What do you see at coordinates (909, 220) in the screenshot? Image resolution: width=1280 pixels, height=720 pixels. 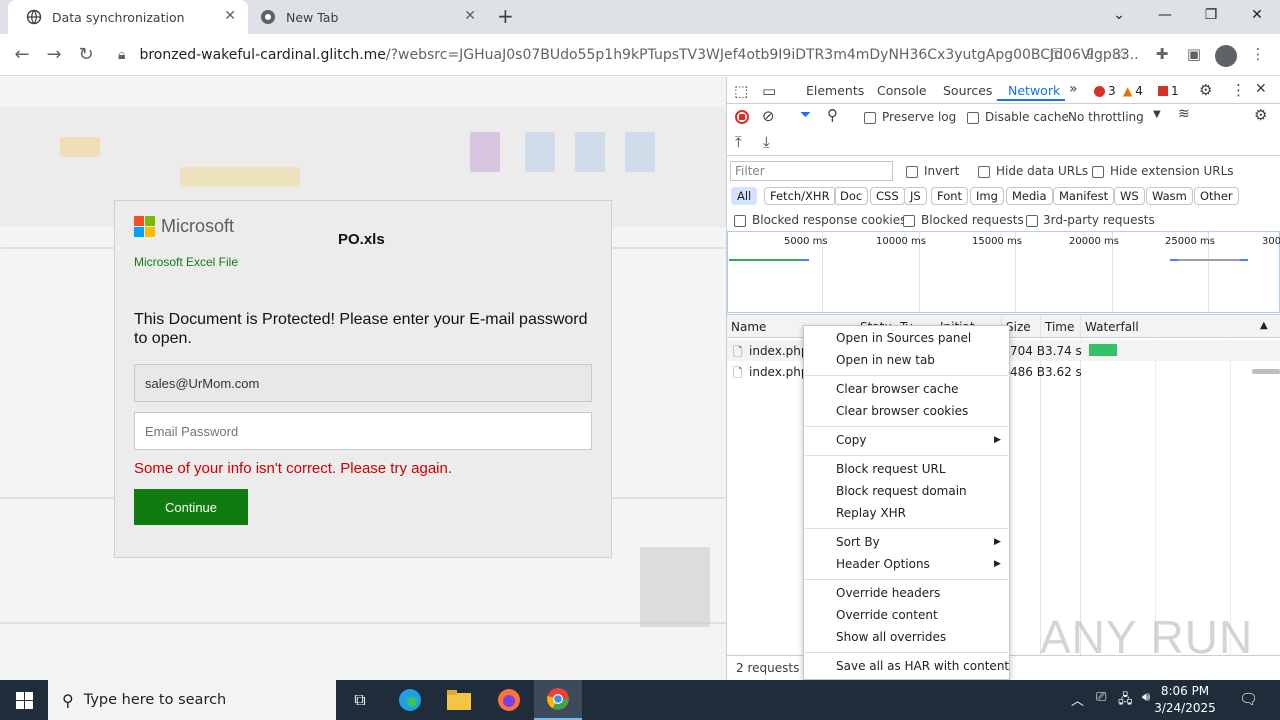 I see `blocked-requests-checkbox` at bounding box center [909, 220].